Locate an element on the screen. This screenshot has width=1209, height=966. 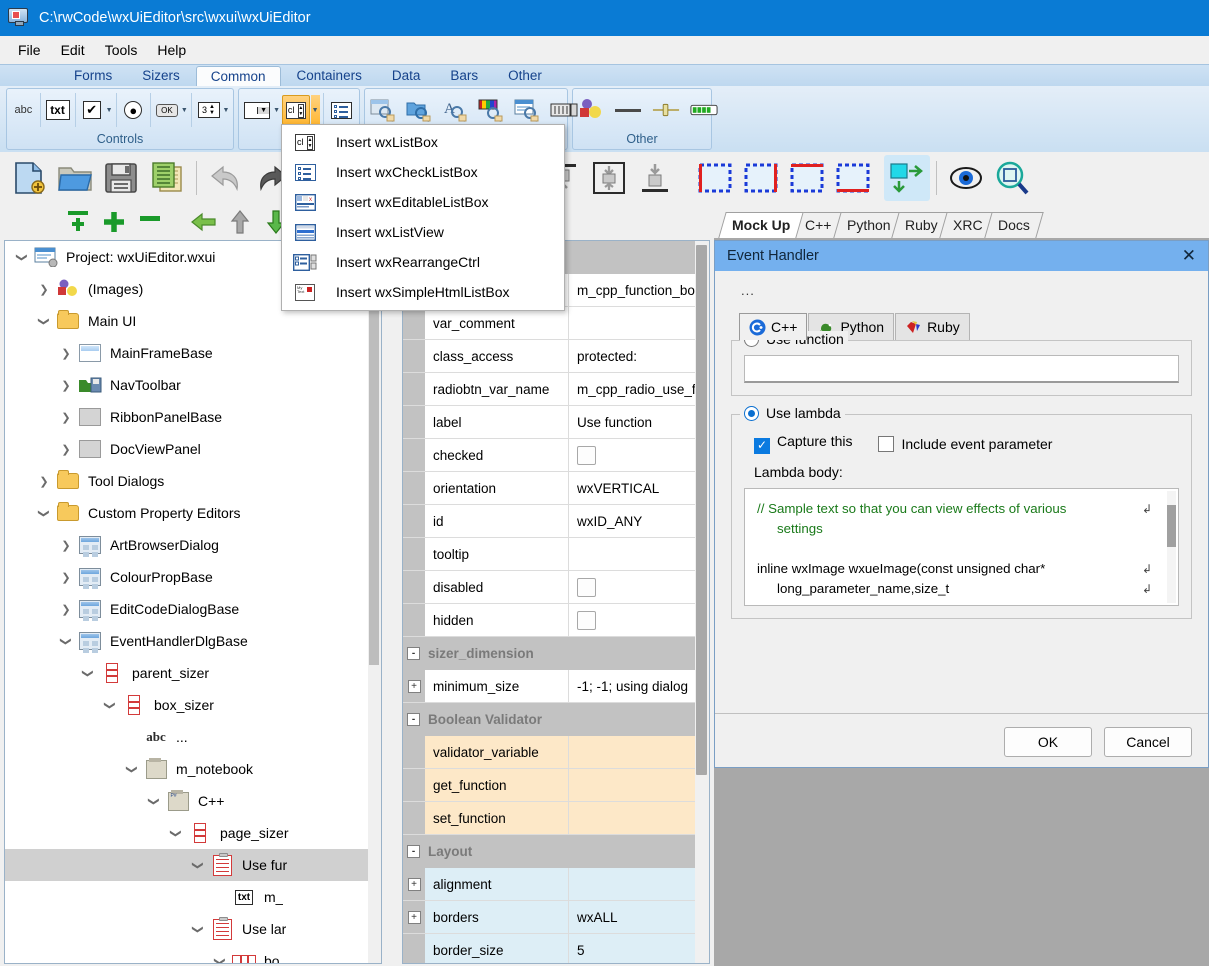
propgrid-category: - sizer_dimension is located at coordinates (556, 653).